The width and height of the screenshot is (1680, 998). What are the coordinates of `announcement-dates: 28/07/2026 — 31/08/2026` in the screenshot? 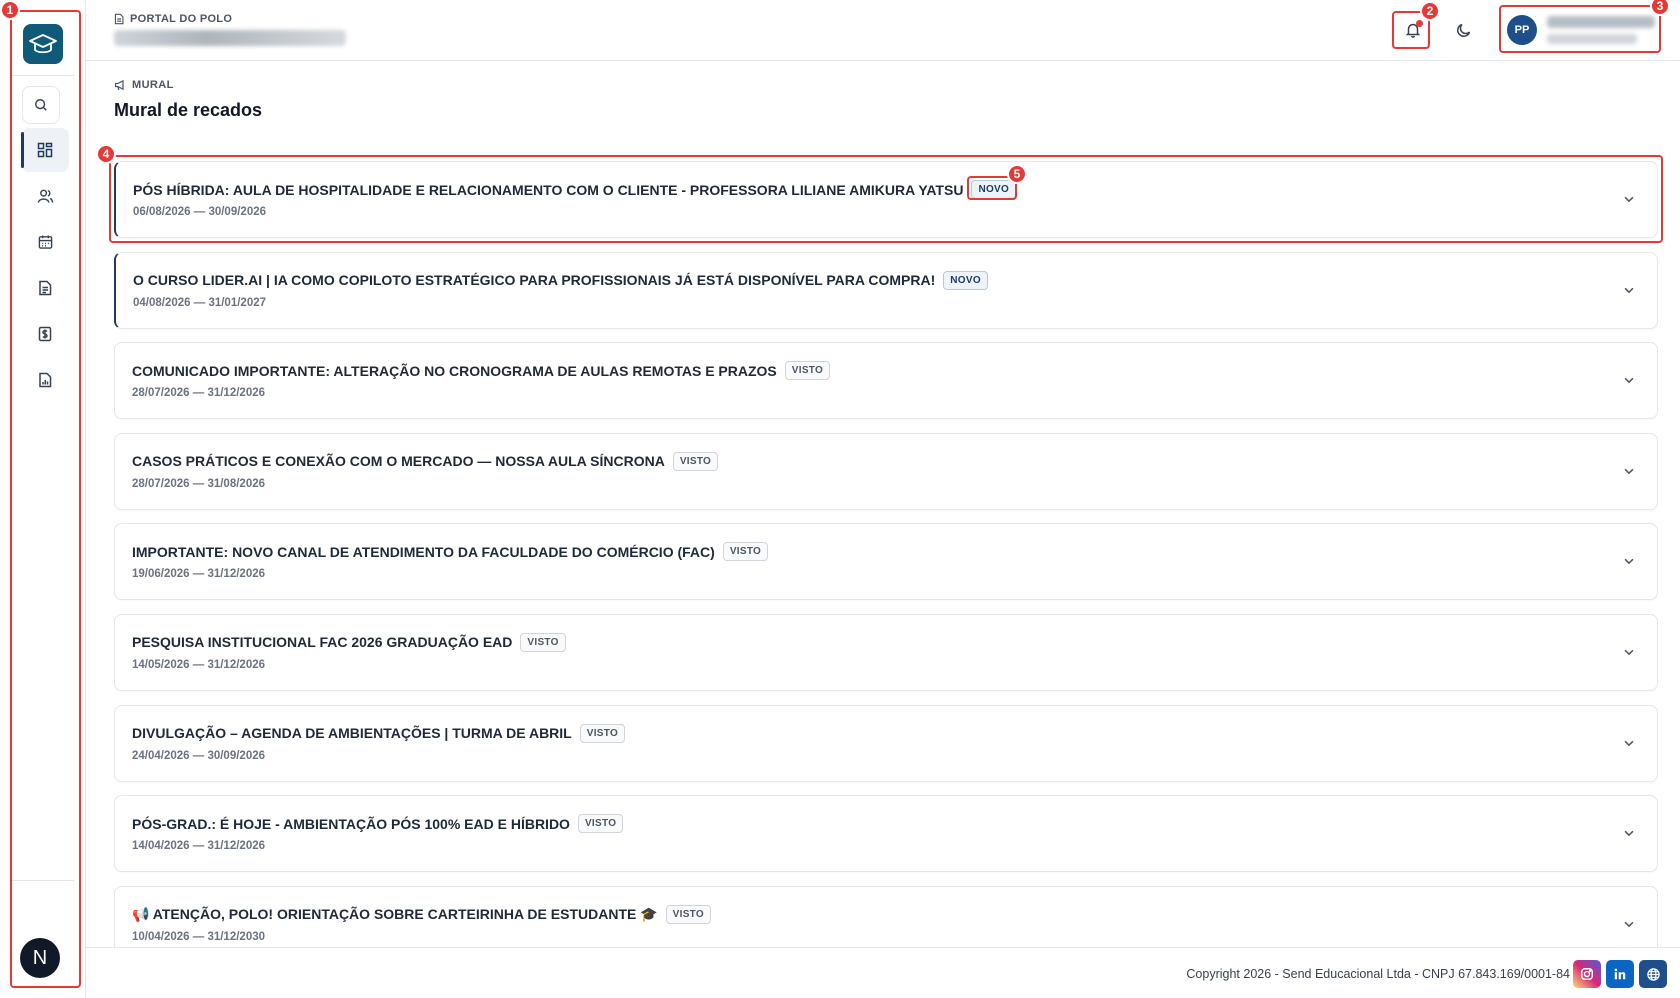 It's located at (199, 483).